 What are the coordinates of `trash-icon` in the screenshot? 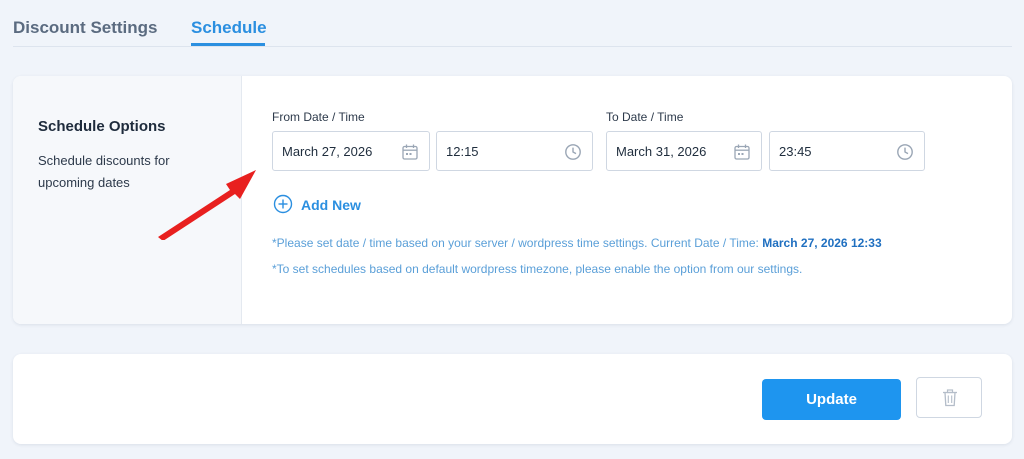 It's located at (950, 398).